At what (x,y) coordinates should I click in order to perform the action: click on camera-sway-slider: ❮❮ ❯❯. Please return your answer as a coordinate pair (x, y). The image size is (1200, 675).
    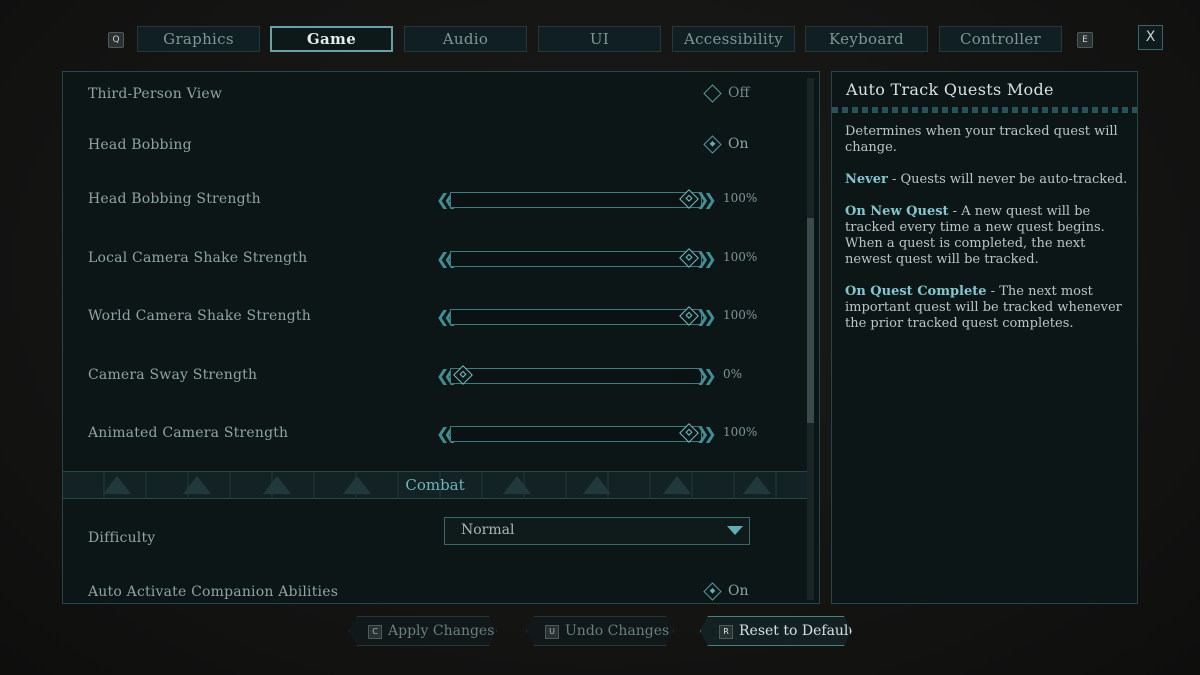
    Looking at the image, I should click on (576, 376).